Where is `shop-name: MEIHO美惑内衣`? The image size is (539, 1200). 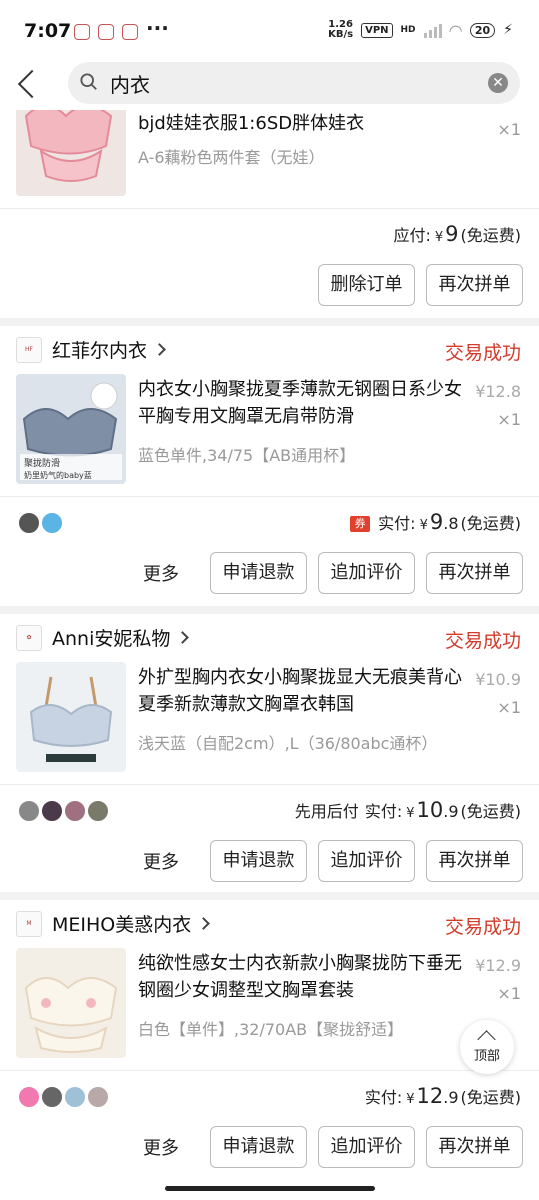 shop-name: MEIHO美惑内衣 is located at coordinates (122, 925).